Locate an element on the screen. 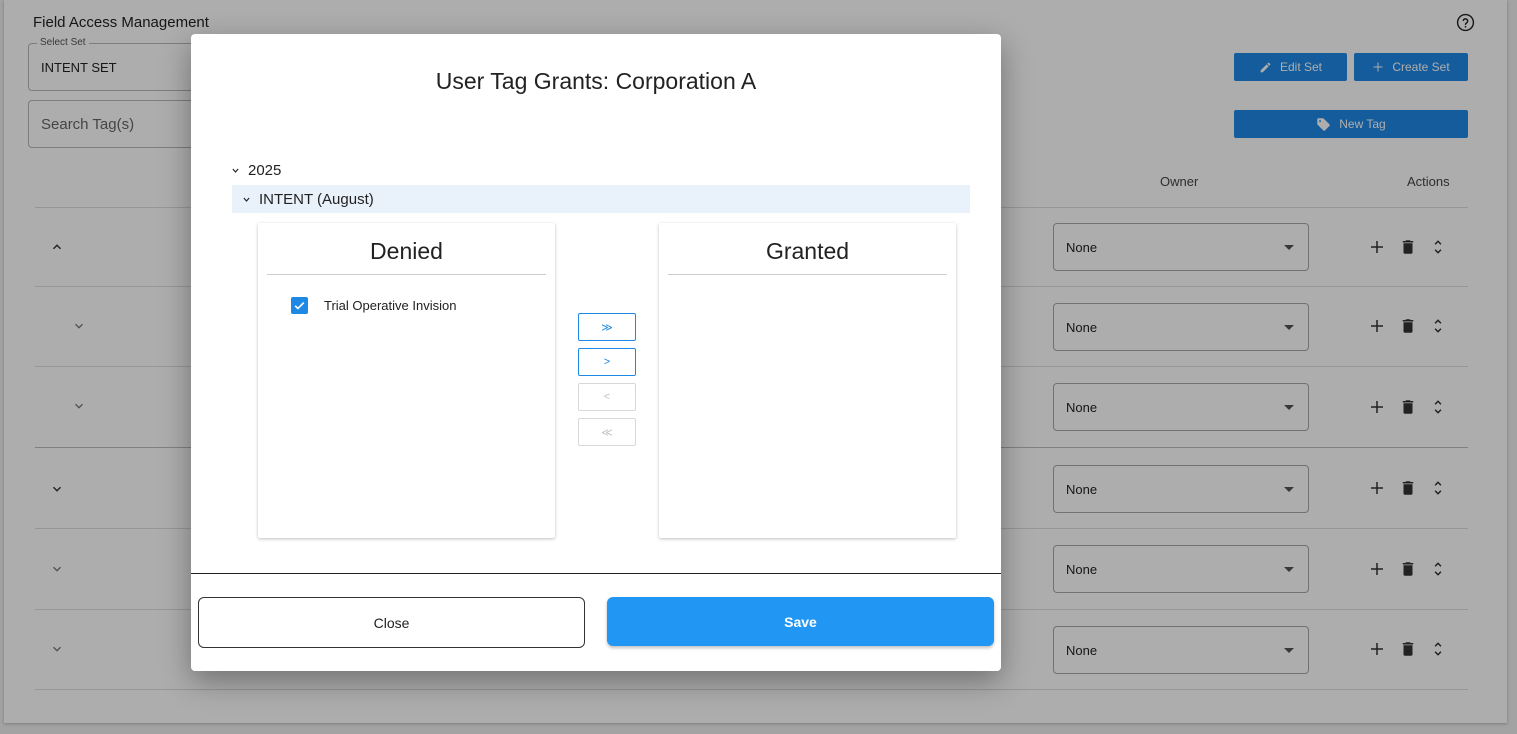  list-item: Trial Operative Invision is located at coordinates (373, 305).